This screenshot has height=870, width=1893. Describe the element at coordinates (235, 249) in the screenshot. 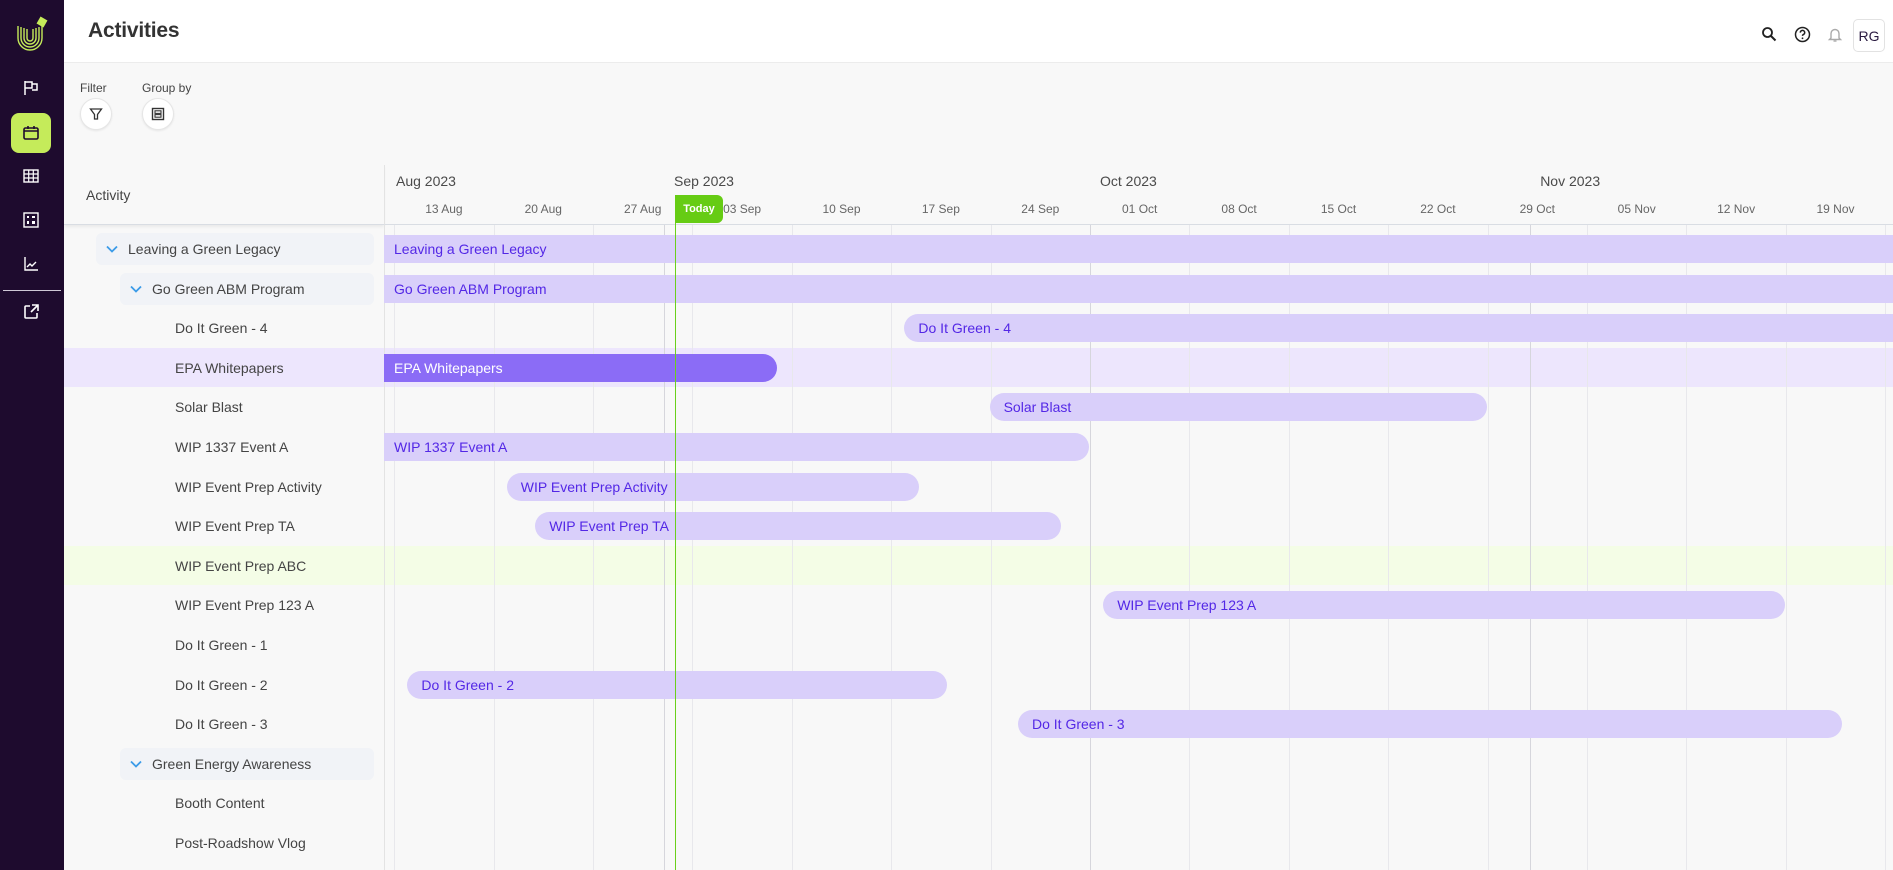

I see `tree-group-row: Leaving a Green Legacy` at that location.